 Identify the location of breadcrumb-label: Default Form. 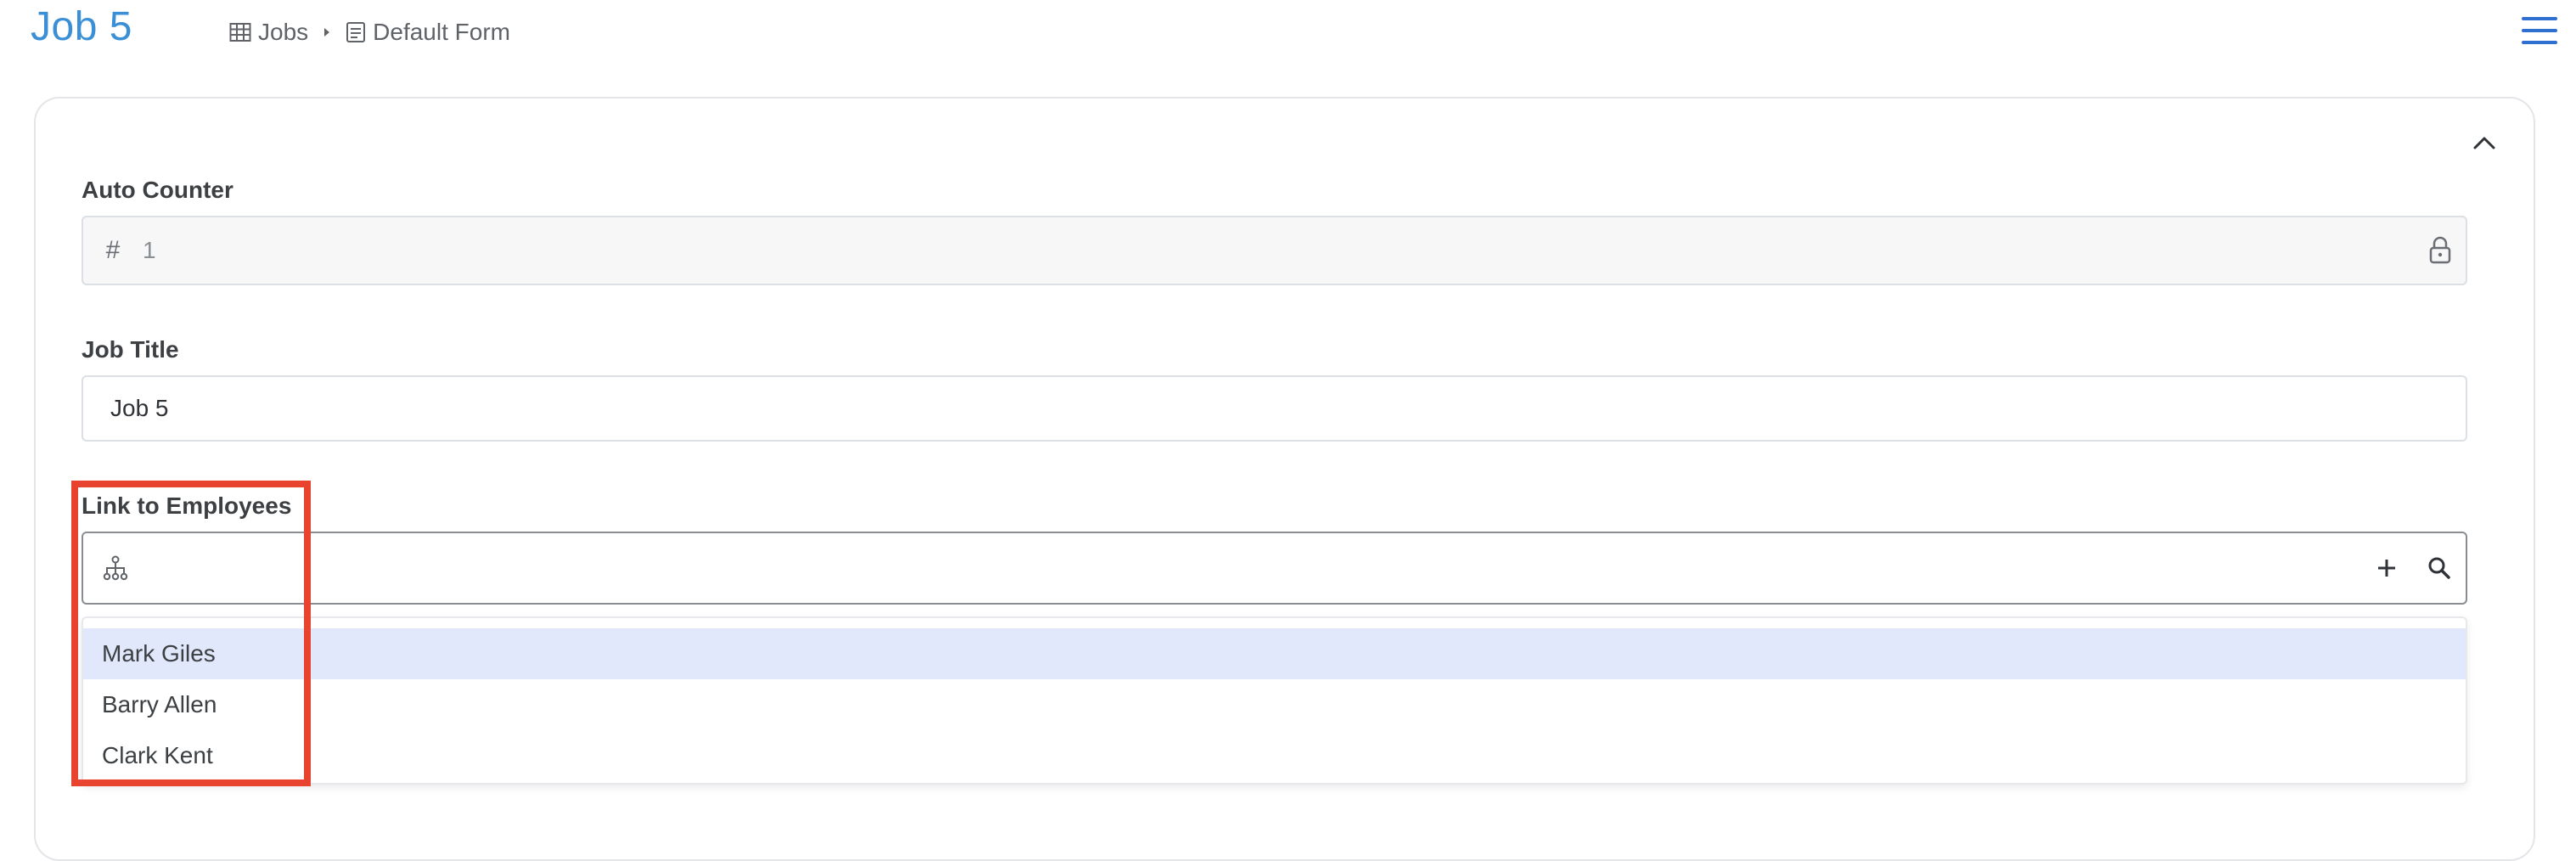
(441, 32).